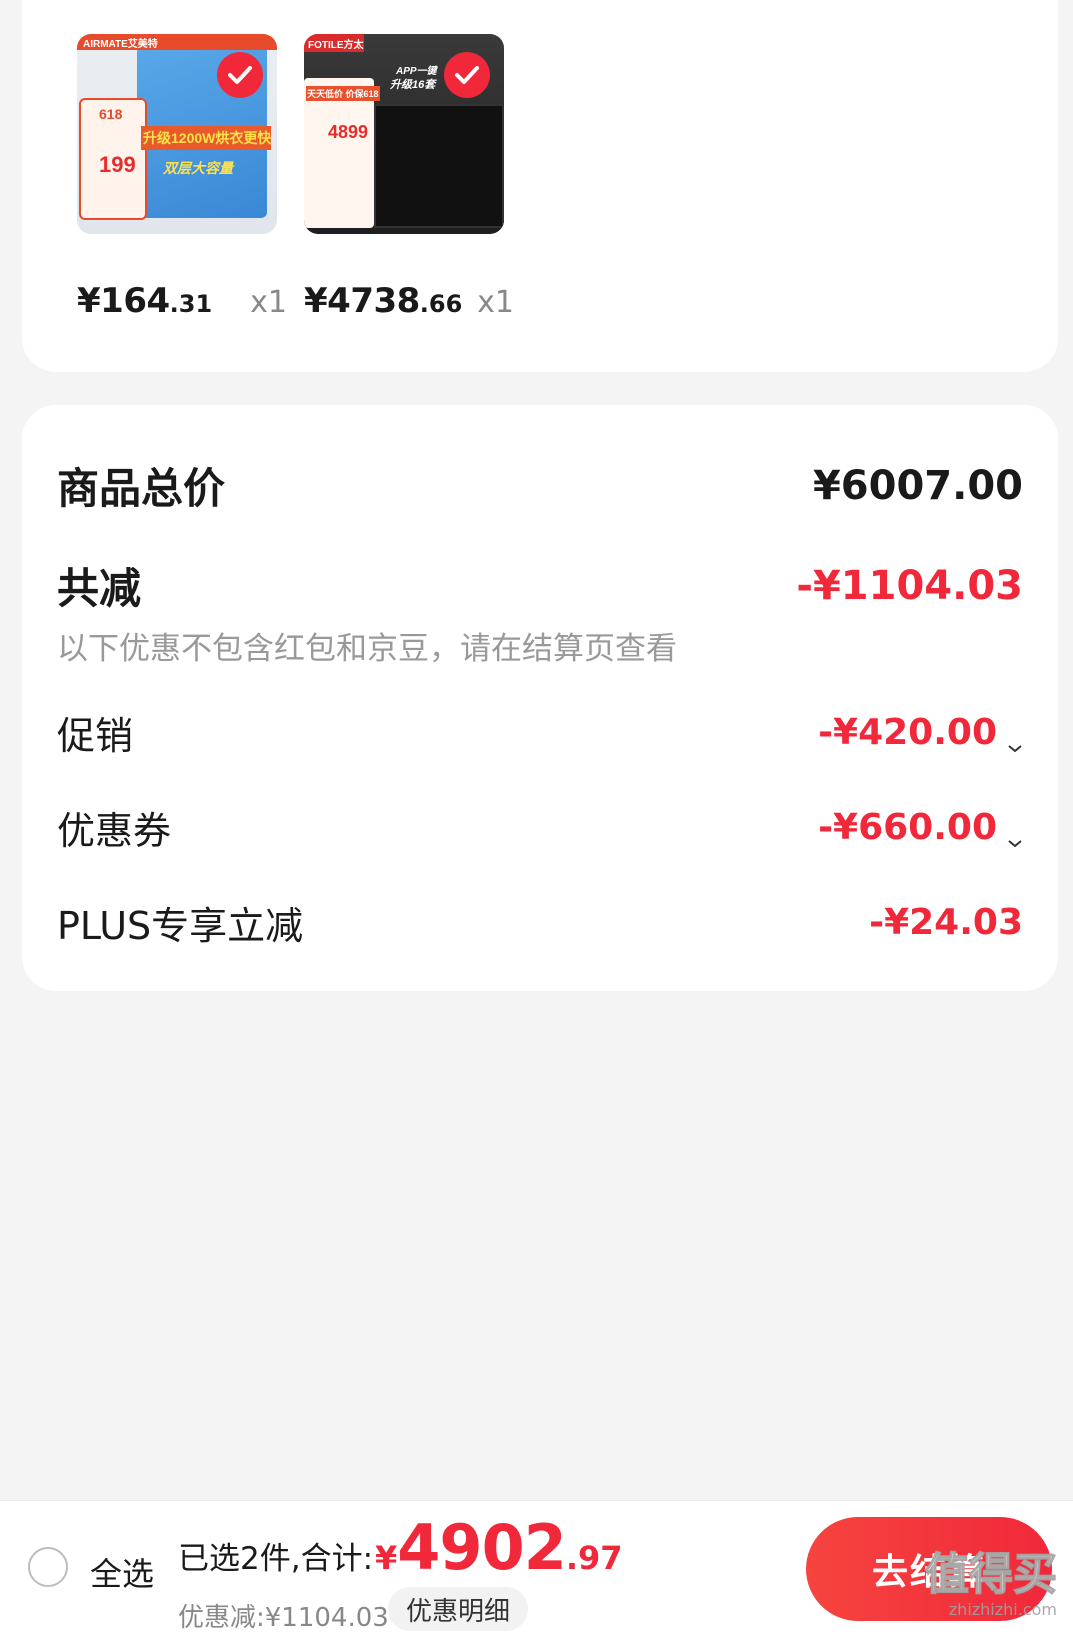  What do you see at coordinates (99, 588) in the screenshot?
I see `total-reduction-label: 共减` at bounding box center [99, 588].